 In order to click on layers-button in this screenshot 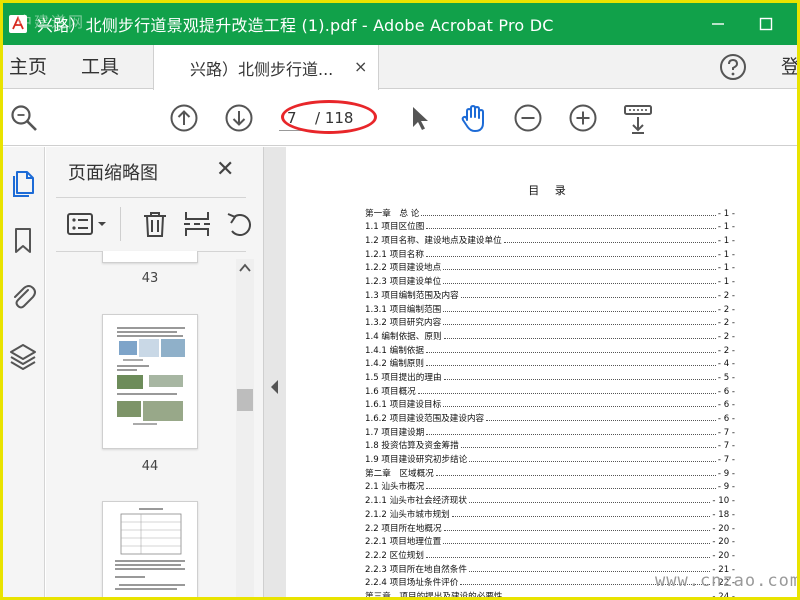, I will do `click(23, 356)`.